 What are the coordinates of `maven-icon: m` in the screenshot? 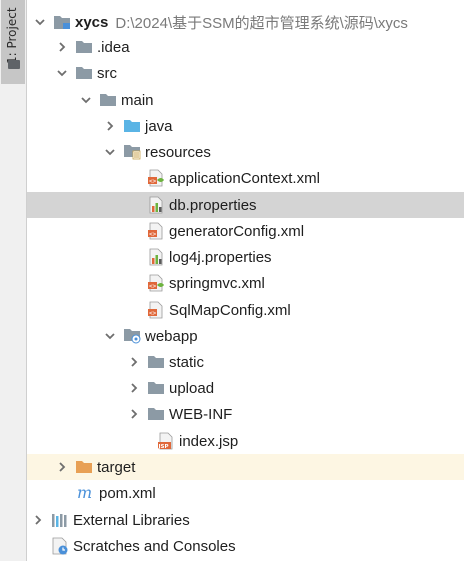 It's located at (86, 493).